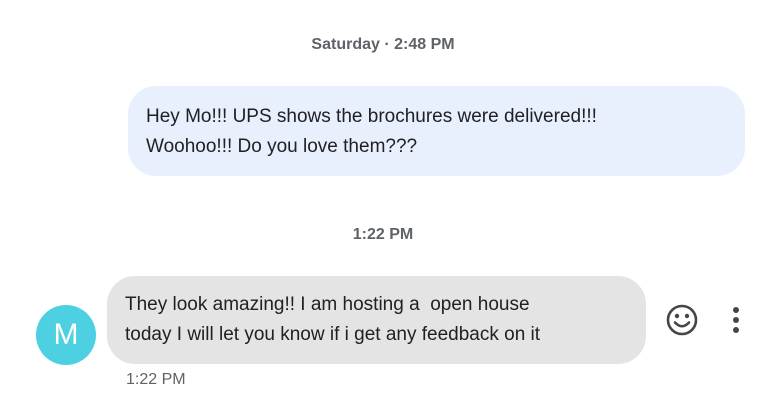 This screenshot has width=766, height=412. Describe the element at coordinates (736, 320) in the screenshot. I see `more-vert-icon` at that location.